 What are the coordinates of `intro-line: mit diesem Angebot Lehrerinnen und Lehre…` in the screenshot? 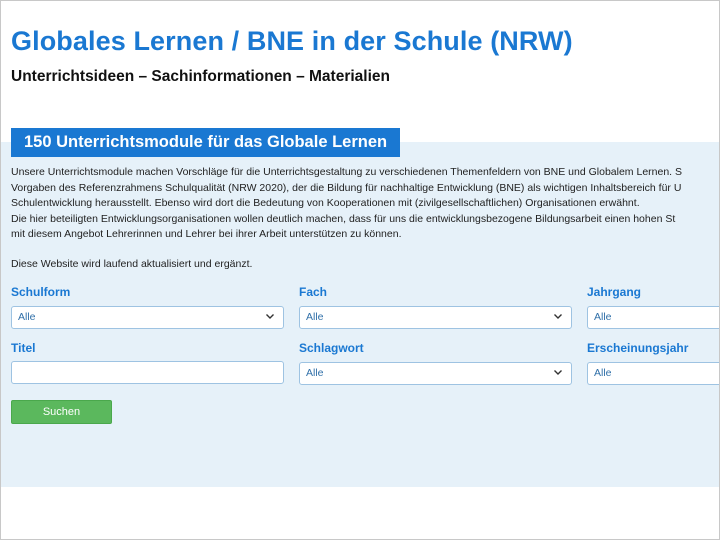 It's located at (206, 234).